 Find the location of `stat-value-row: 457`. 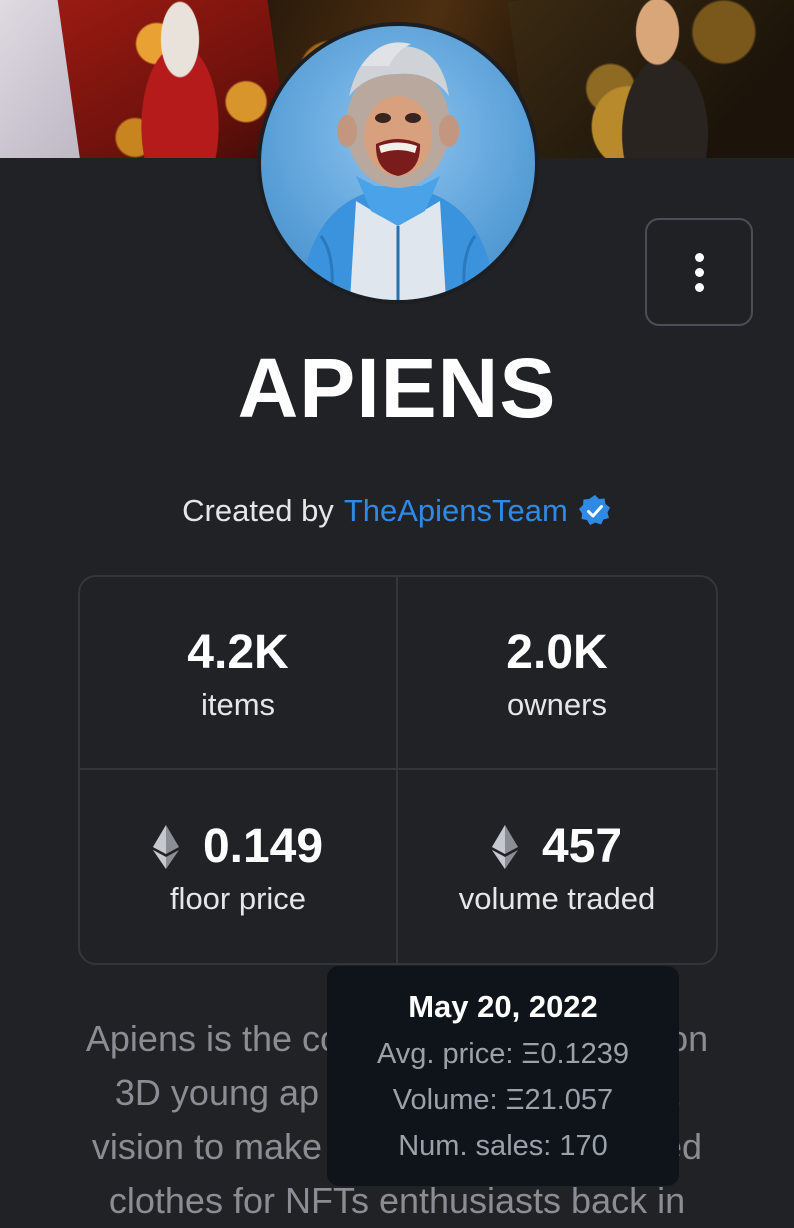

stat-value-row: 457 is located at coordinates (557, 847).